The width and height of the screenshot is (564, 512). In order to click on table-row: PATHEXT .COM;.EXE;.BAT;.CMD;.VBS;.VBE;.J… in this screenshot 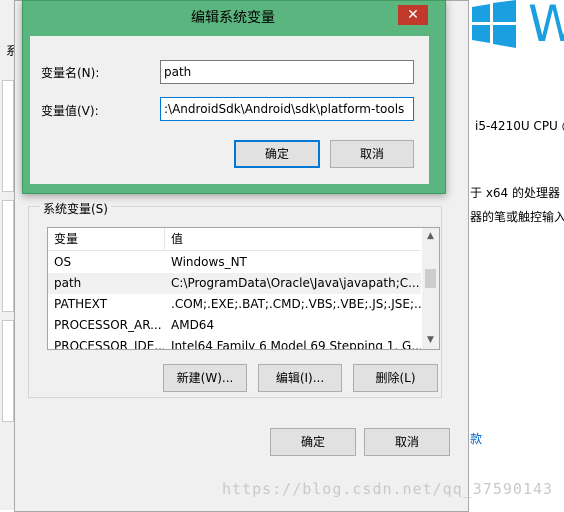, I will do `click(234, 304)`.